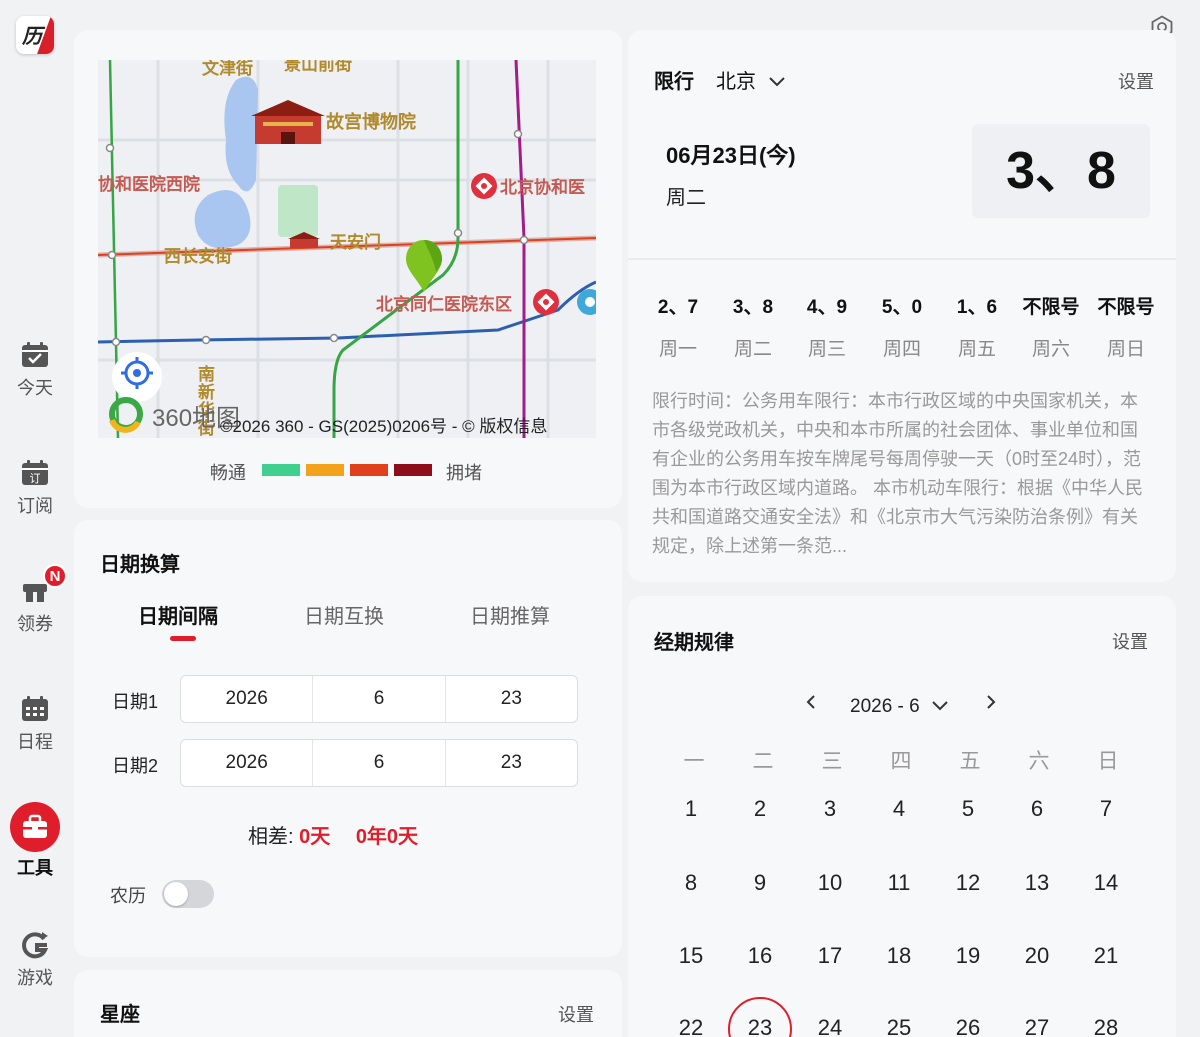 The image size is (1200, 1037). What do you see at coordinates (830, 1026) in the screenshot?
I see `calendar-day: 24` at bounding box center [830, 1026].